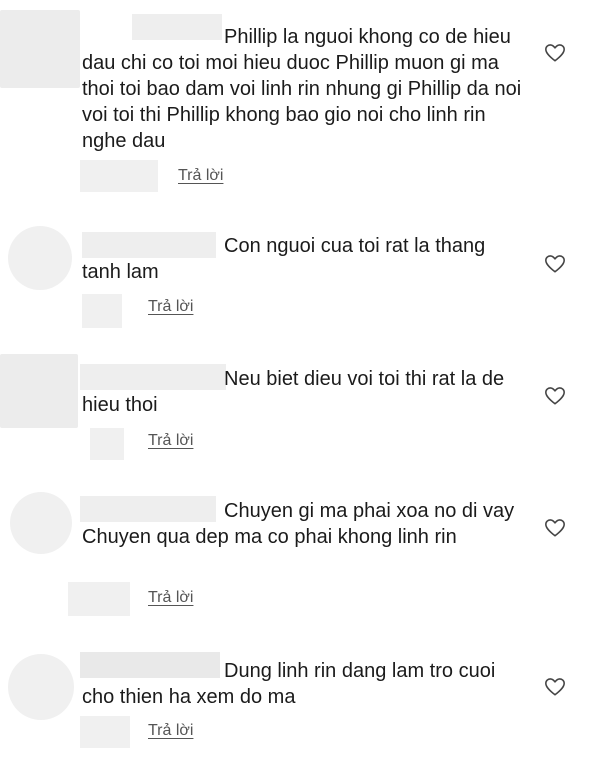  Describe the element at coordinates (286, 259) in the screenshot. I see `comment-text: Con nguoi cua toi rat la thang tanh lam` at that location.